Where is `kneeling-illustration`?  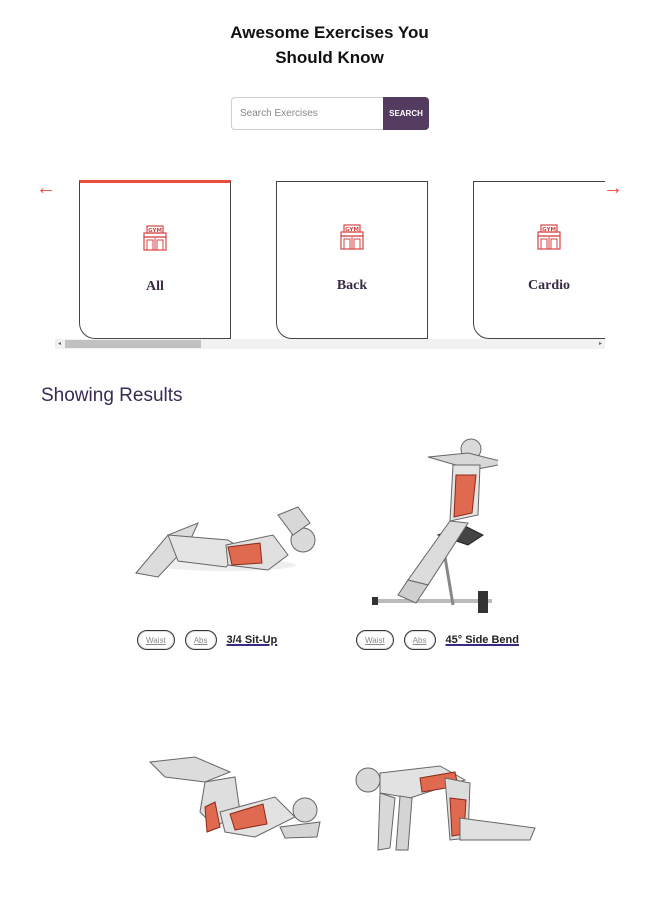 kneeling-illustration is located at coordinates (445, 808).